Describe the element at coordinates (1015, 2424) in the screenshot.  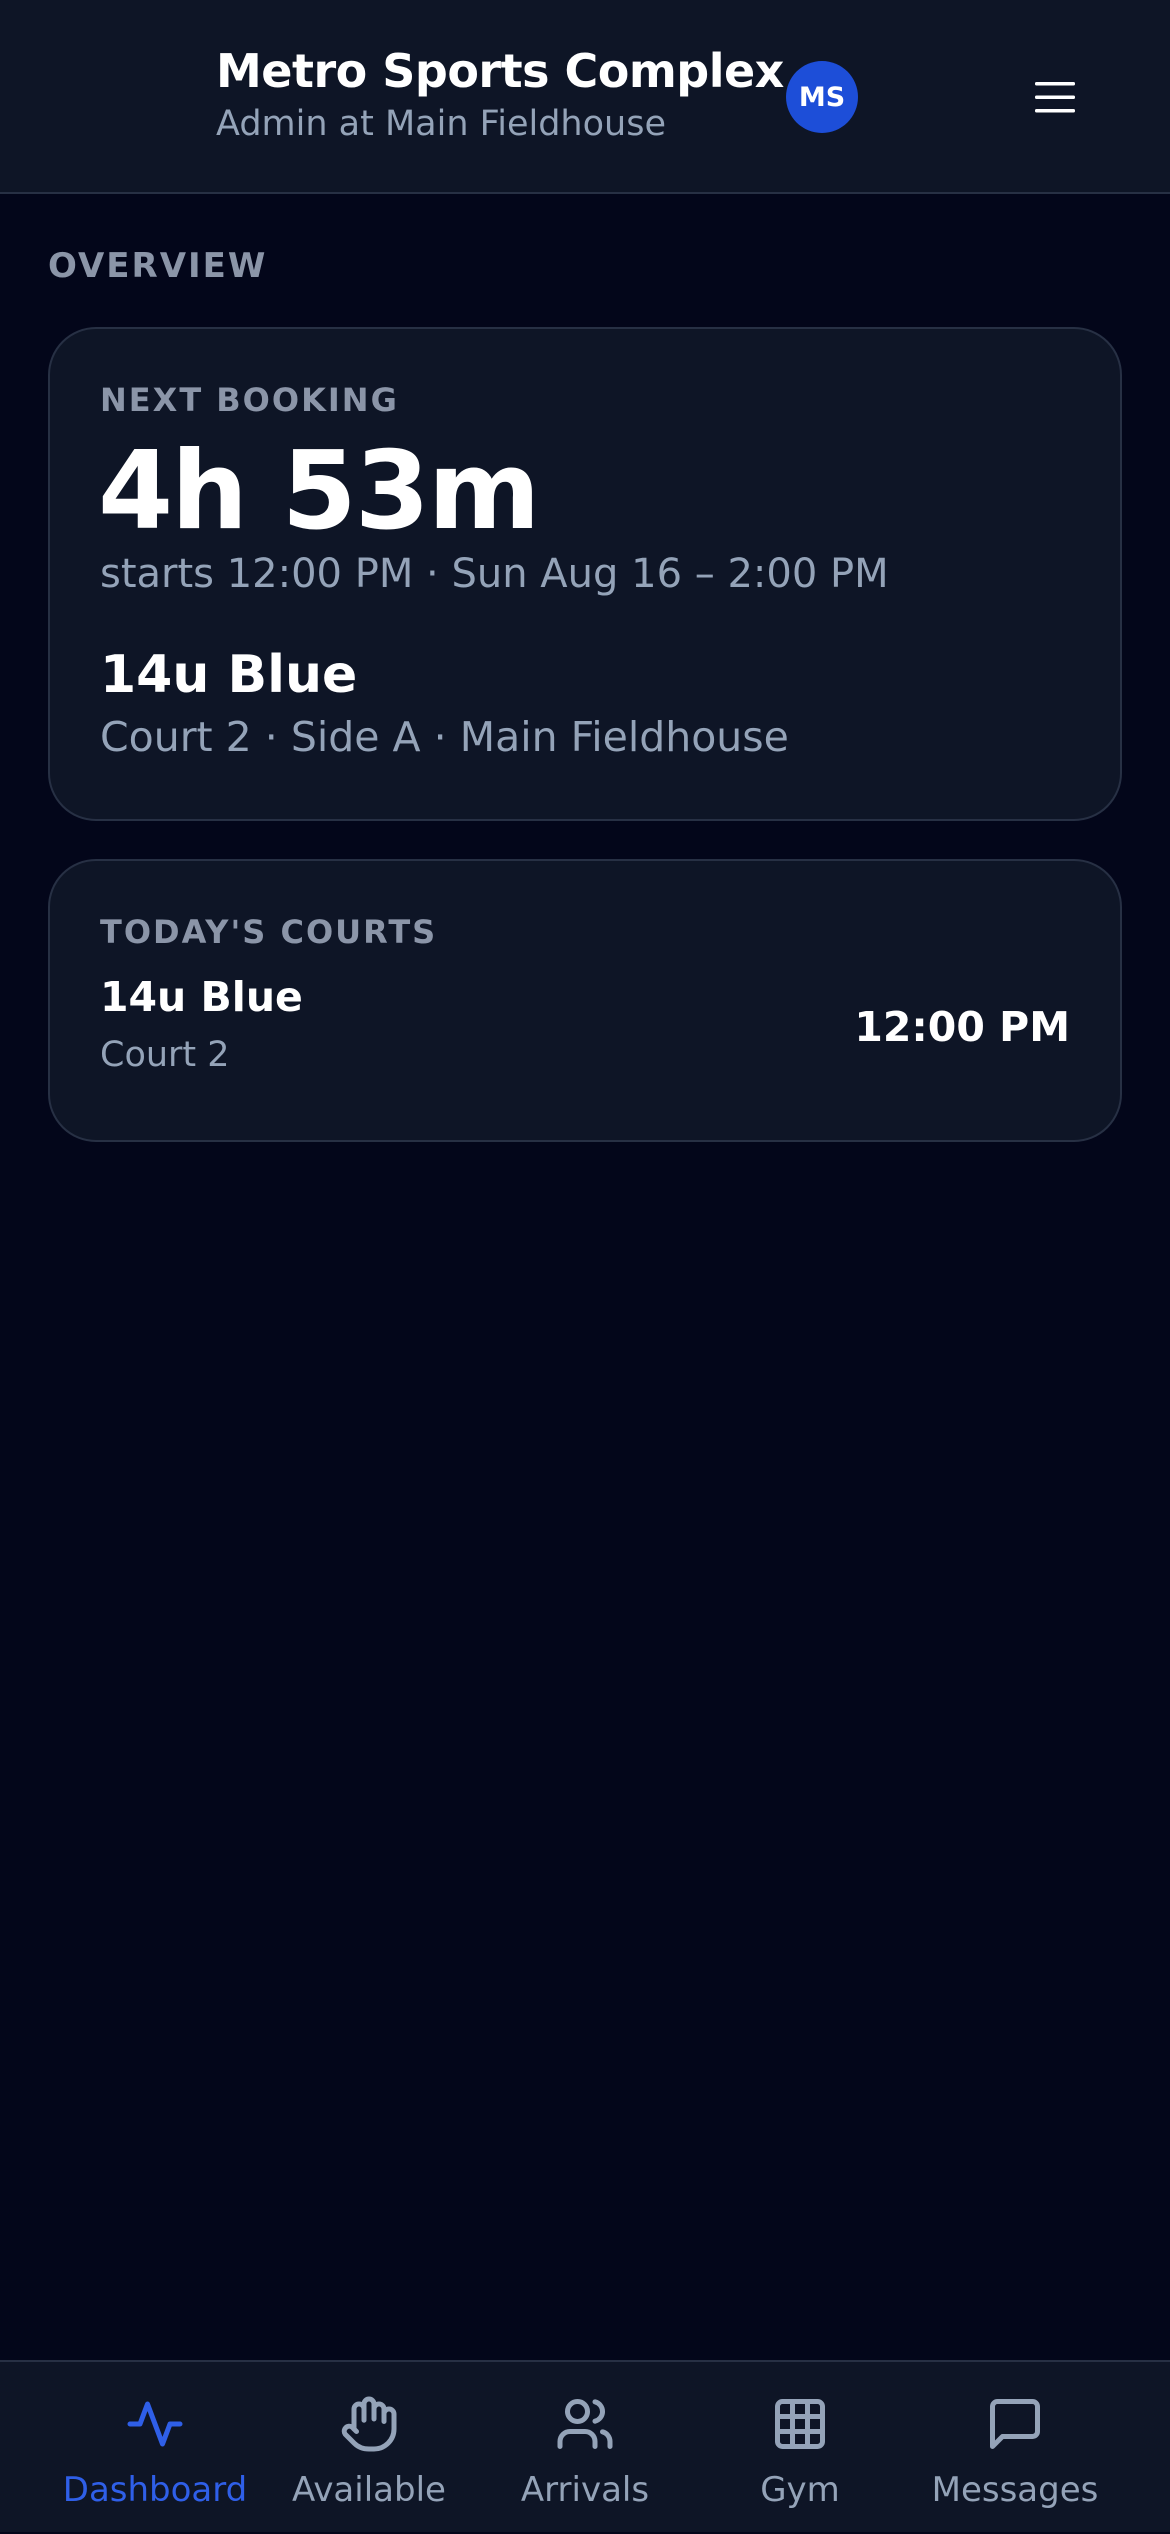
I see `message-bubble-icon` at that location.